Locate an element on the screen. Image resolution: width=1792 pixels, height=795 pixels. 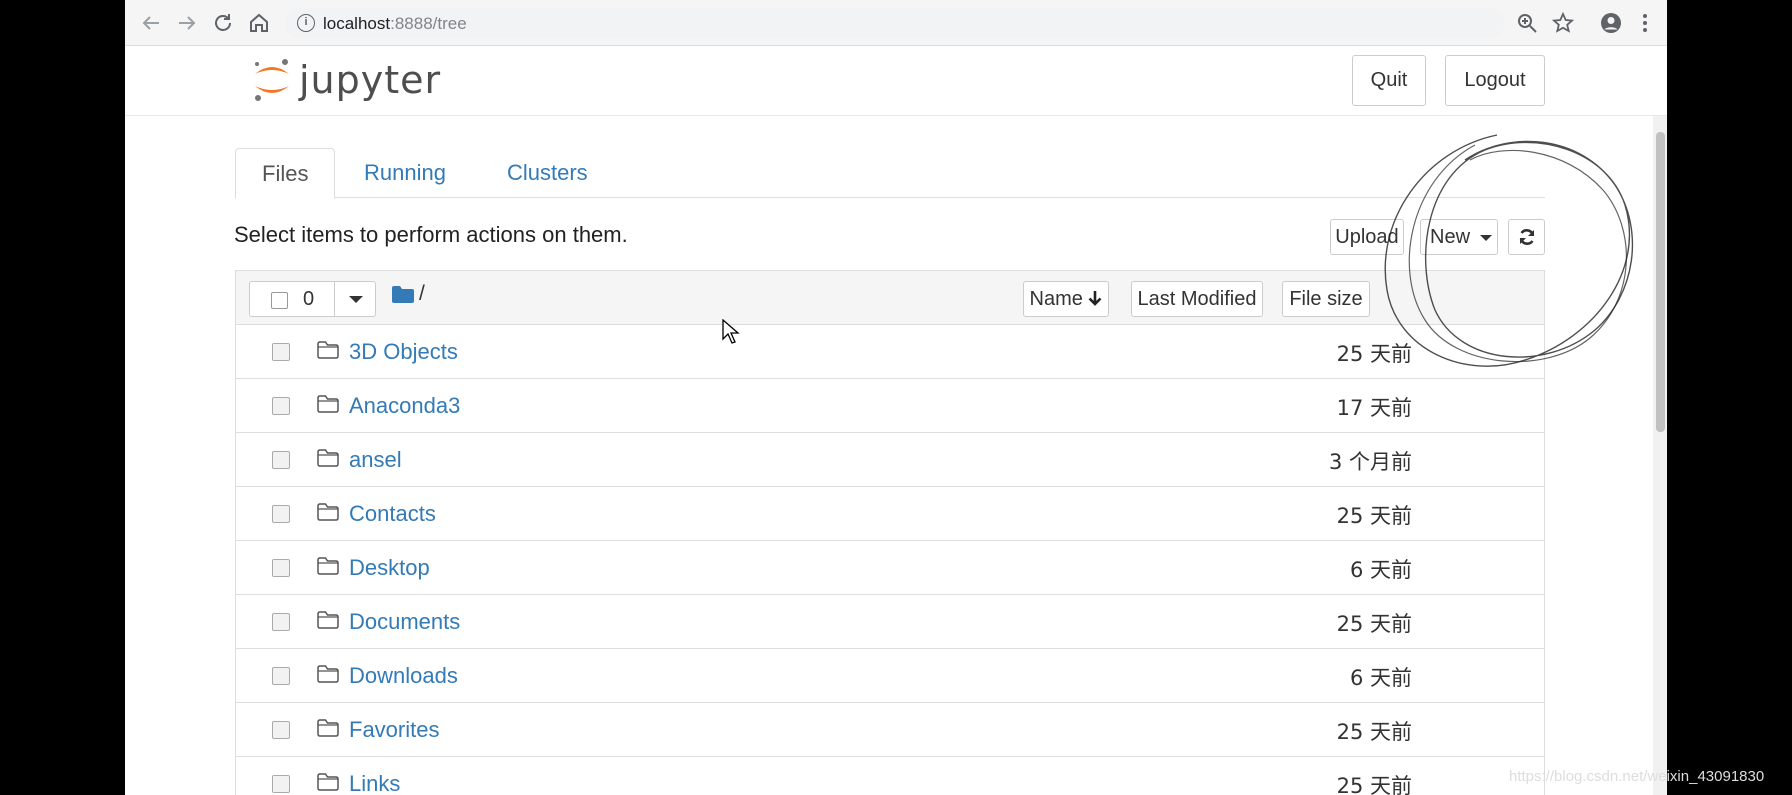
tab-running: Running is located at coordinates (405, 173).